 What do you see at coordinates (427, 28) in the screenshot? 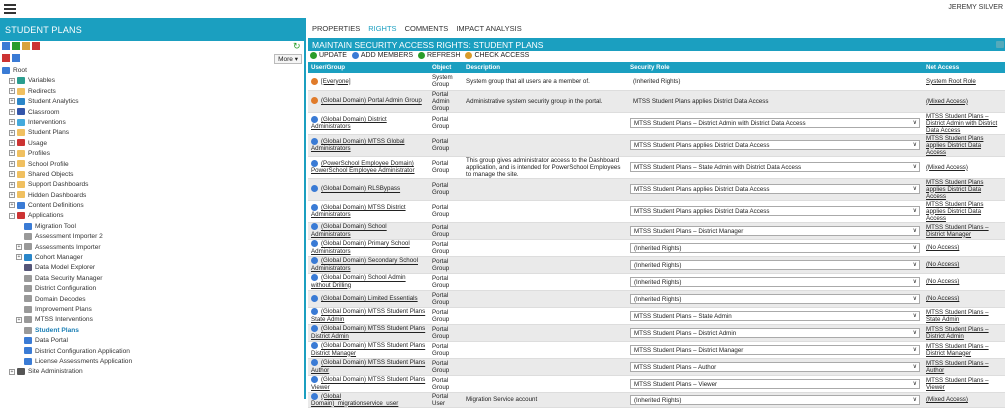
I see `tab-comments: COMMENTS` at bounding box center [427, 28].